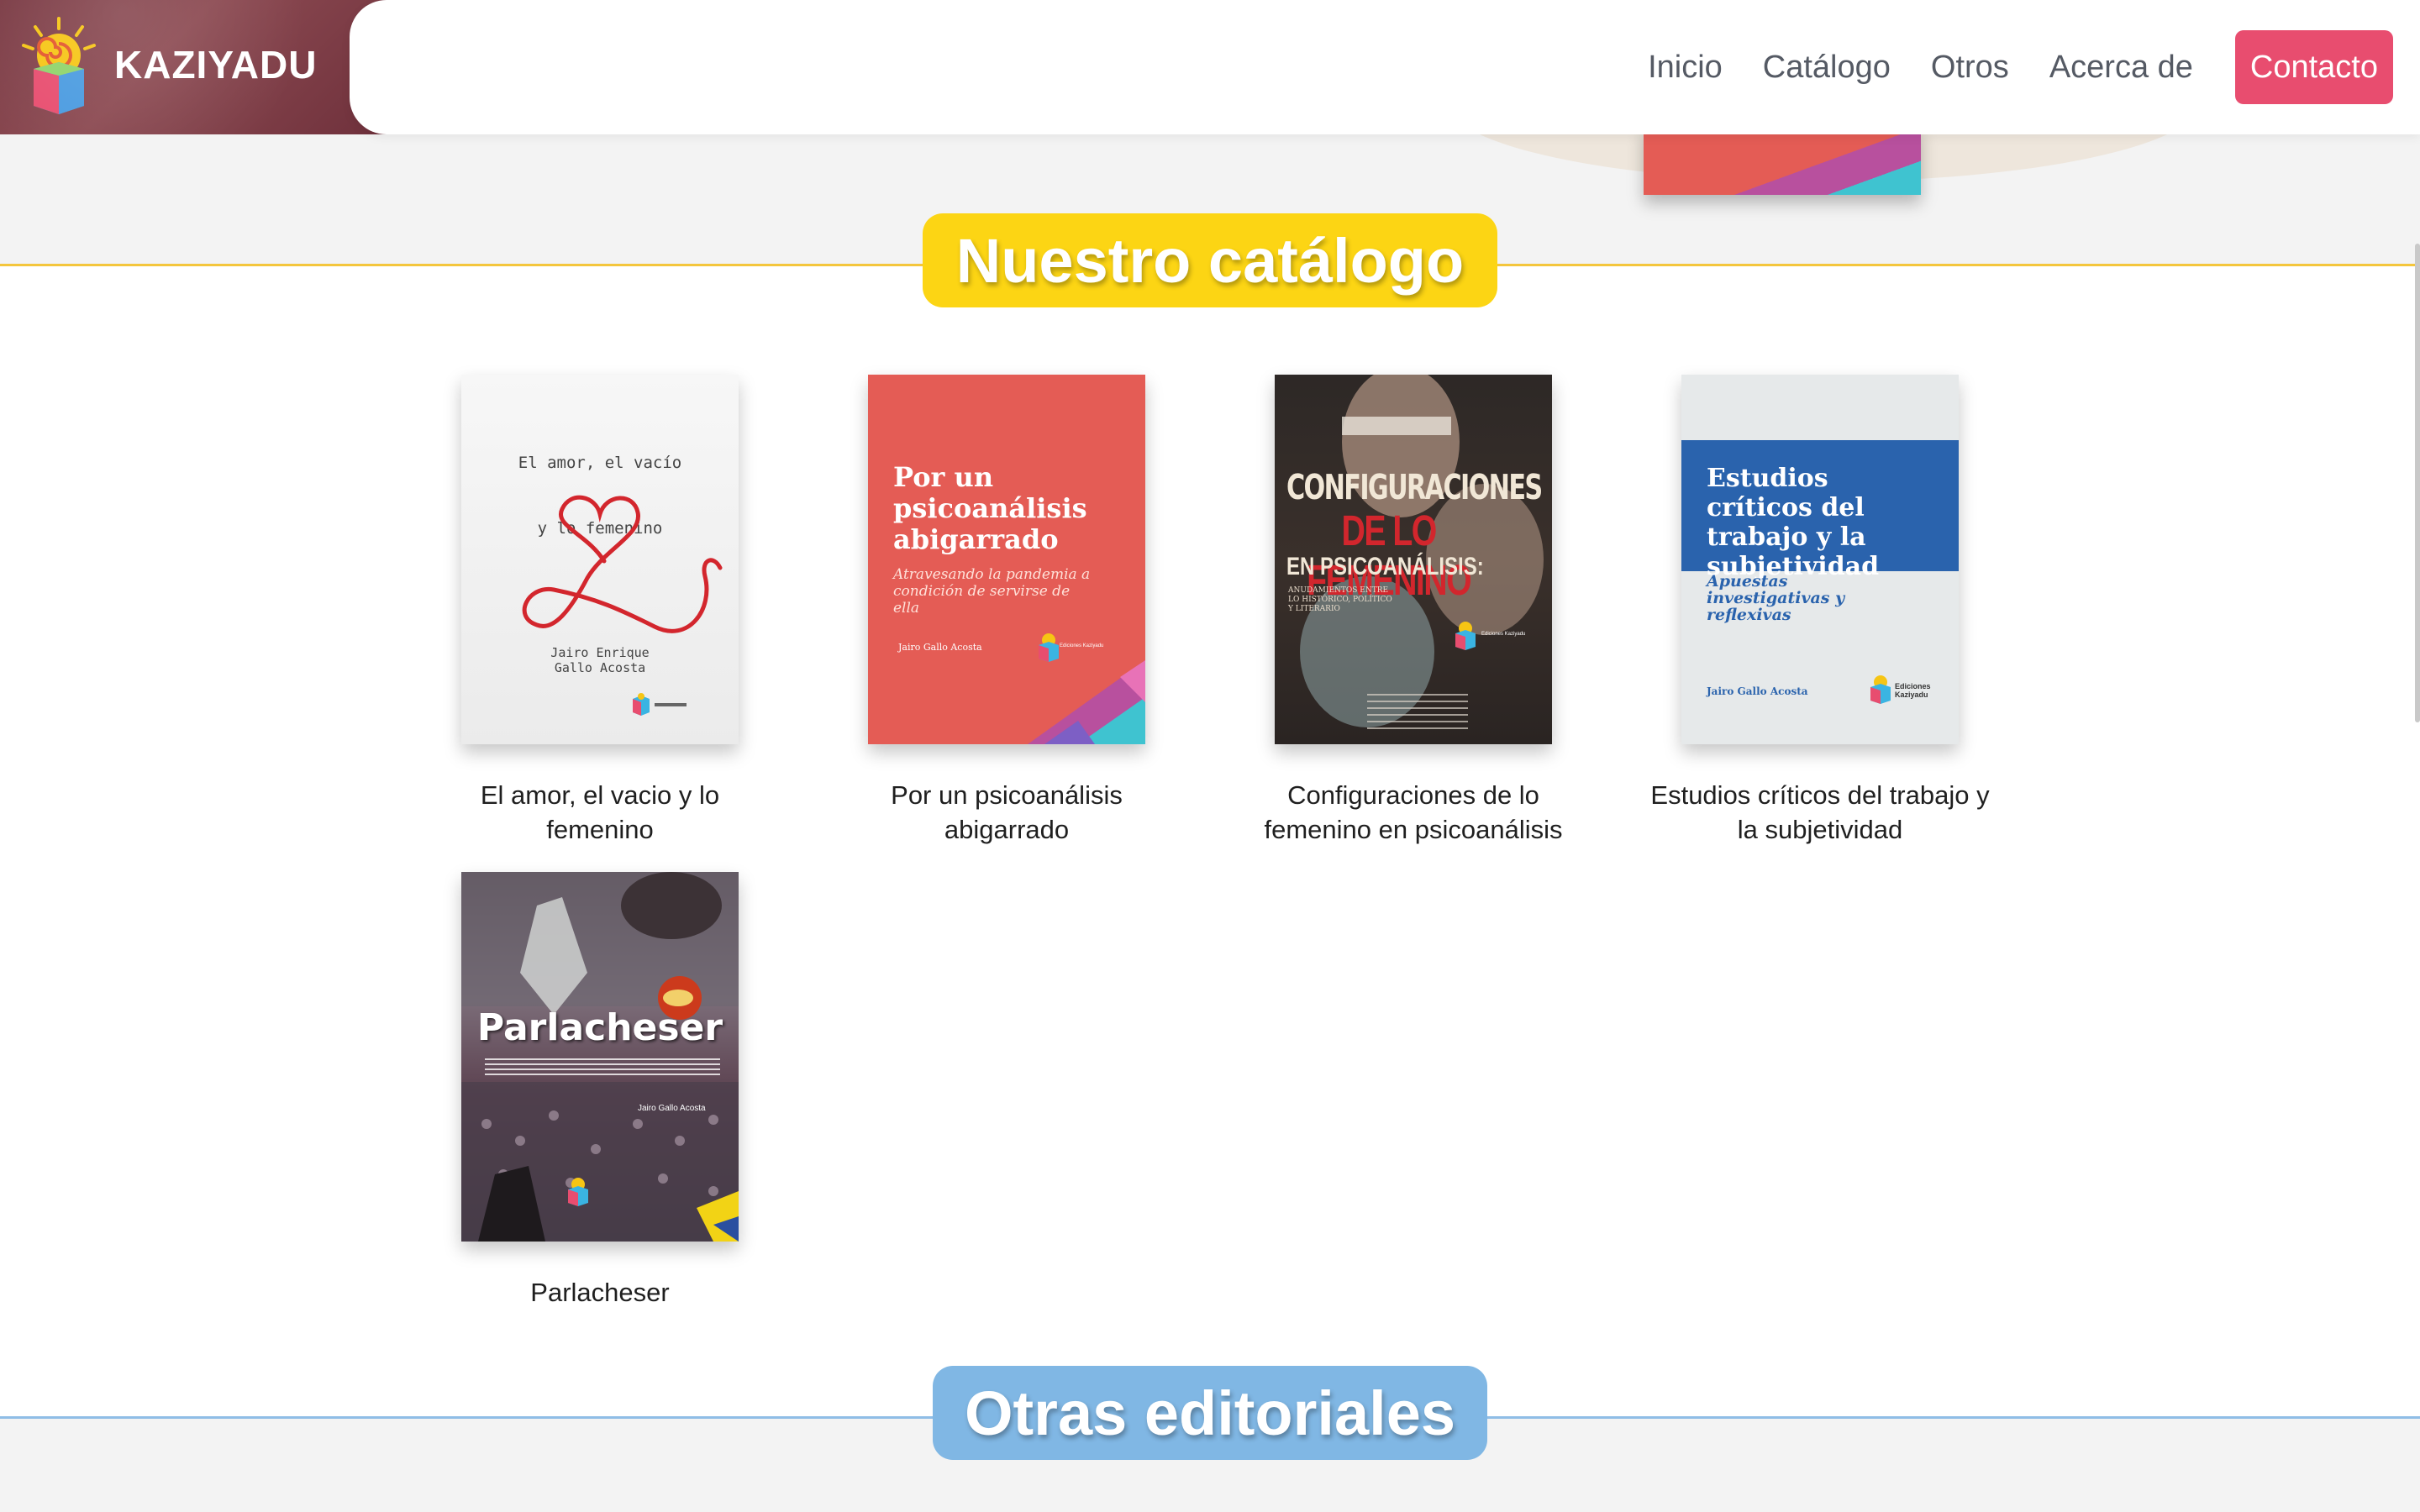 Image resolution: width=2420 pixels, height=1512 pixels. What do you see at coordinates (2021, 67) in the screenshot?
I see `nav-links: Inicio Catálogo Otros Acerca de Contacto` at bounding box center [2021, 67].